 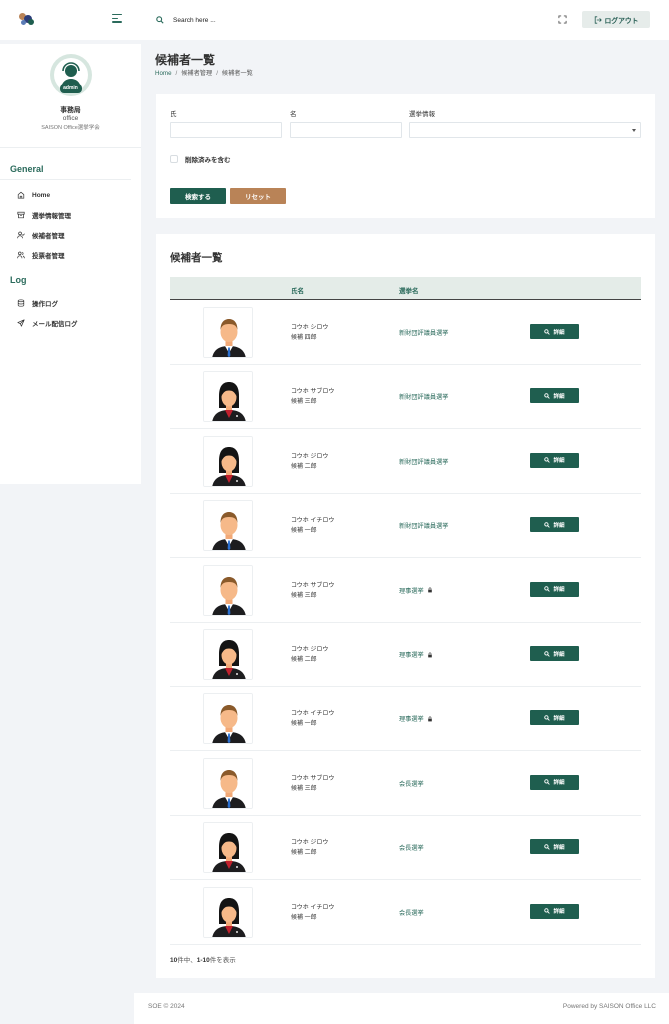 What do you see at coordinates (45, 304) in the screenshot?
I see `sidebar-item-label: 操作ログ` at bounding box center [45, 304].